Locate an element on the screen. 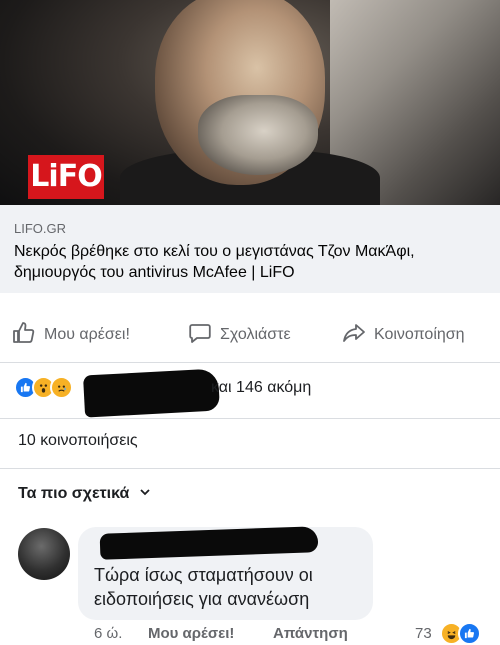  comment-button: Σχολιάστε is located at coordinates (239, 335).